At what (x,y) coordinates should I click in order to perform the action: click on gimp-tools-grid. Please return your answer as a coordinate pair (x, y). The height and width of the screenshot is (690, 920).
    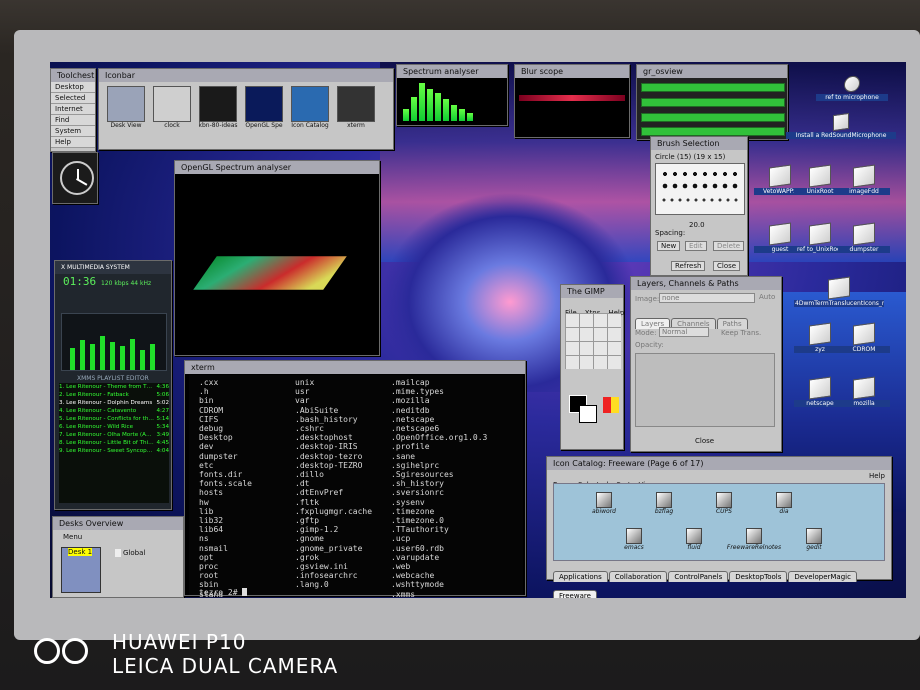
    Looking at the image, I should click on (593, 341).